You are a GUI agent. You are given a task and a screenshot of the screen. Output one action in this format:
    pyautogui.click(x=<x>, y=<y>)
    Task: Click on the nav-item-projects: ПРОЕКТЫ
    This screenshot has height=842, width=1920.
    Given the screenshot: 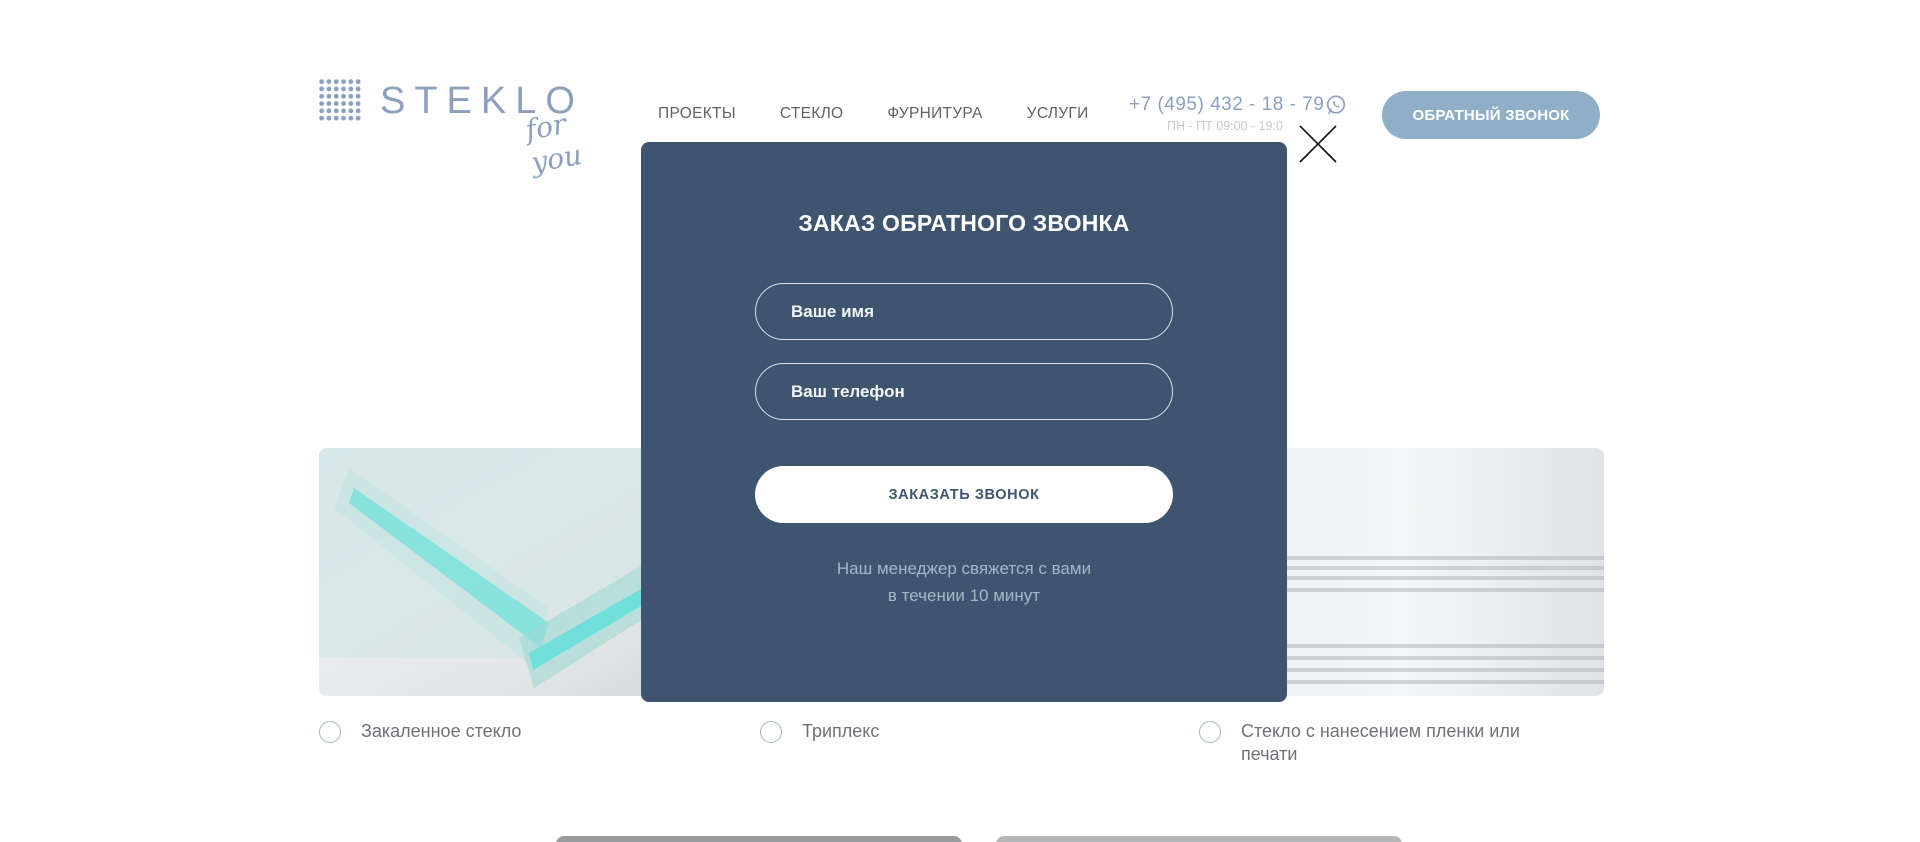 What is the action you would take?
    pyautogui.click(x=697, y=114)
    